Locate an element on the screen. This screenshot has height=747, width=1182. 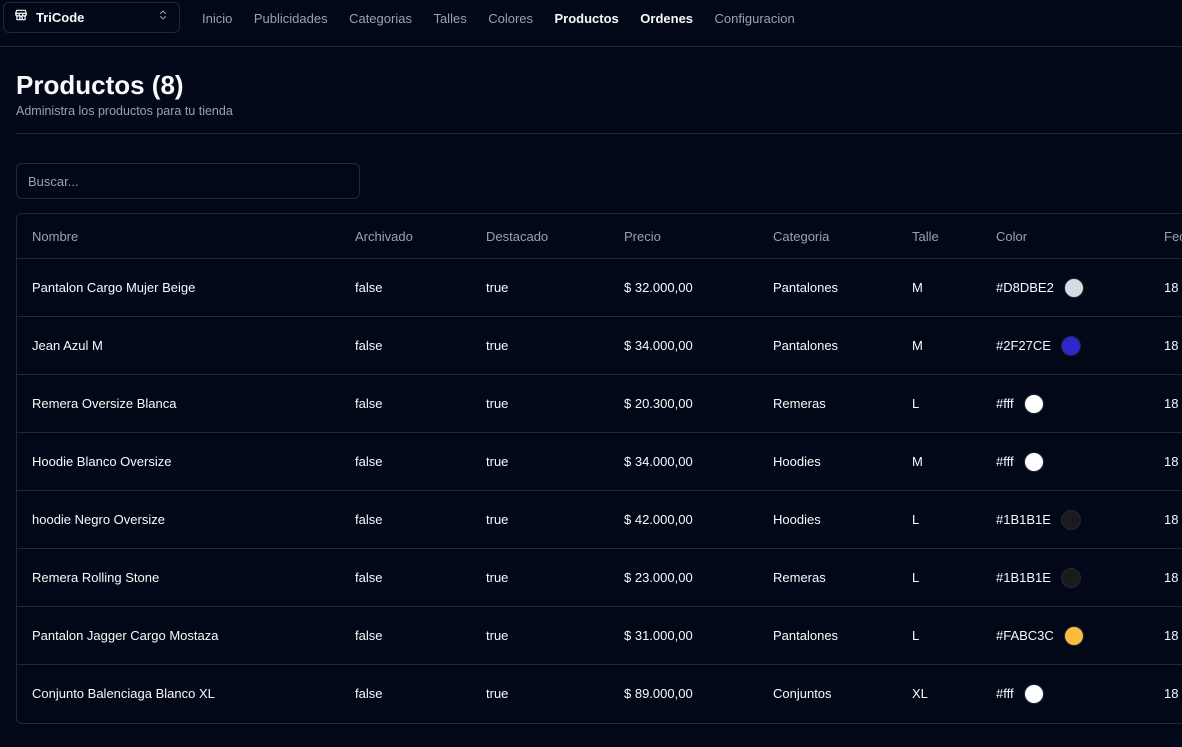
cell-precio: $ 31.000,00 is located at coordinates (683, 635).